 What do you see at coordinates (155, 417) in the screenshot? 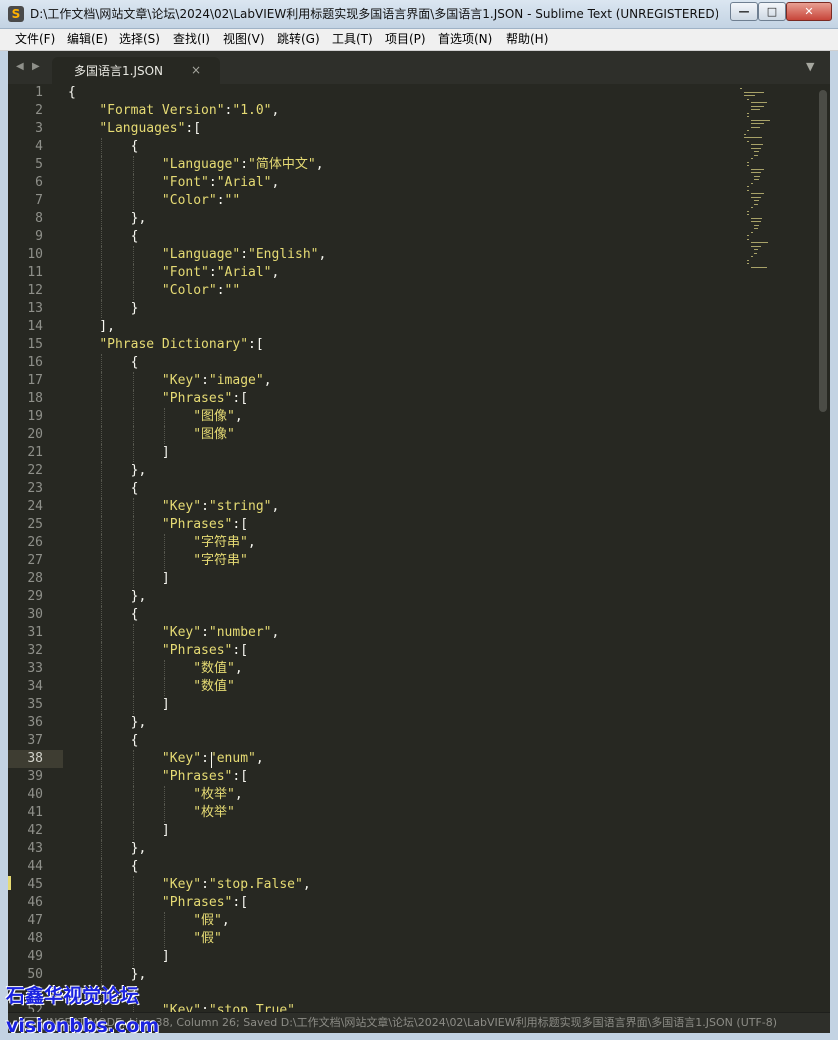
I see `code-line: "图像",` at bounding box center [155, 417].